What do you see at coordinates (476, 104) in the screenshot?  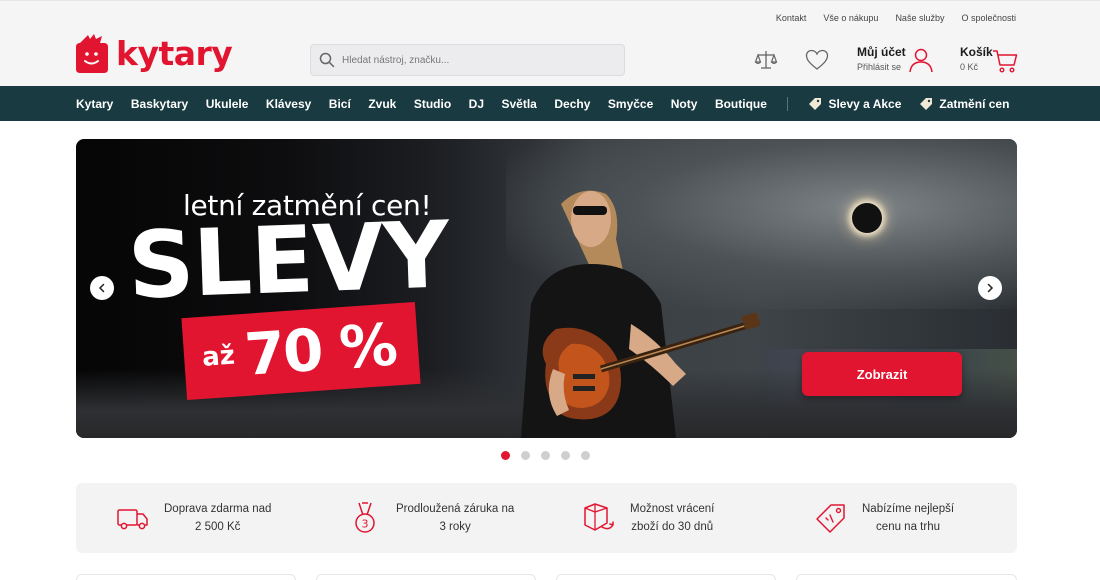 I see `nav-item-dj: DJ` at bounding box center [476, 104].